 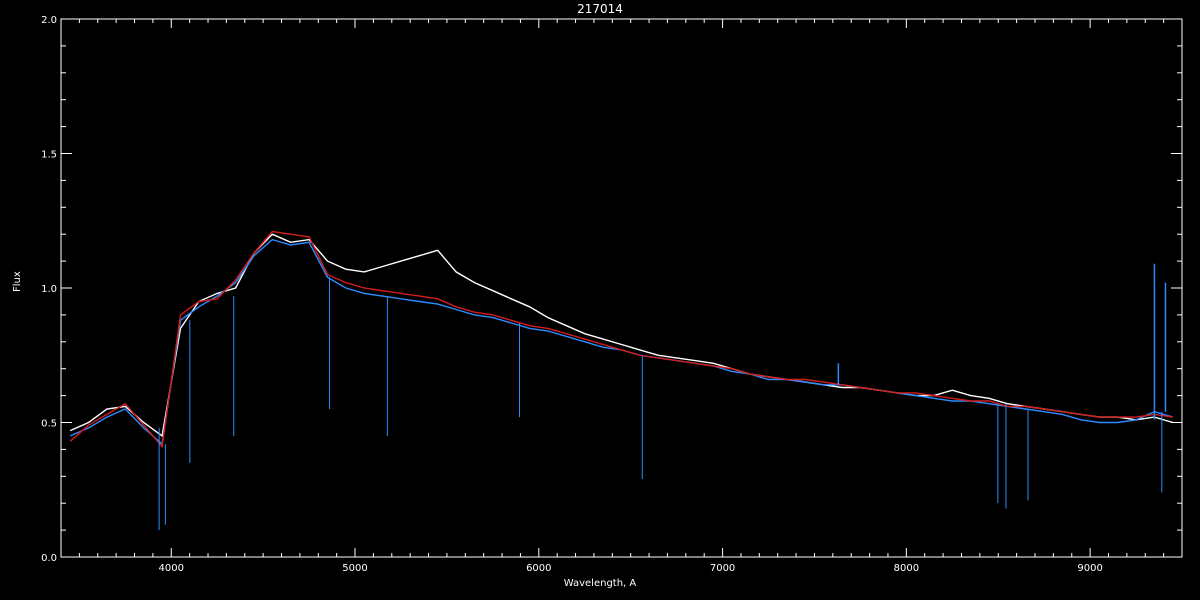 I want to click on x-tick-label: 4000, so click(x=171, y=568).